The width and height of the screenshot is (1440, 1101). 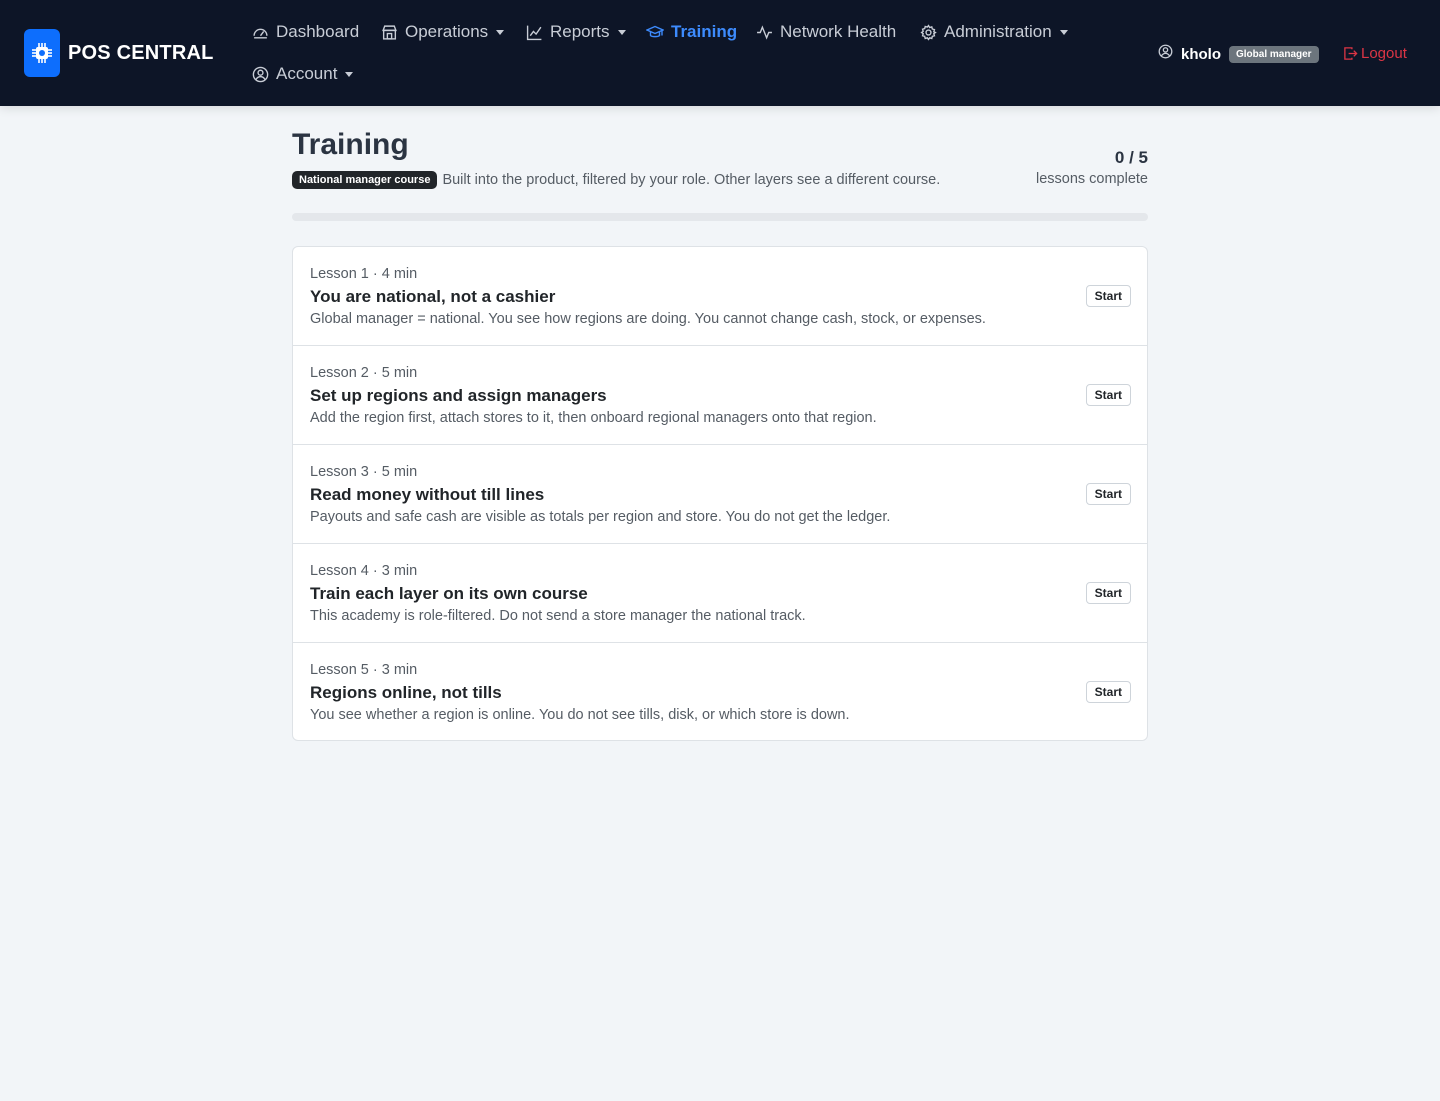 I want to click on progress-bar, so click(x=720, y=217).